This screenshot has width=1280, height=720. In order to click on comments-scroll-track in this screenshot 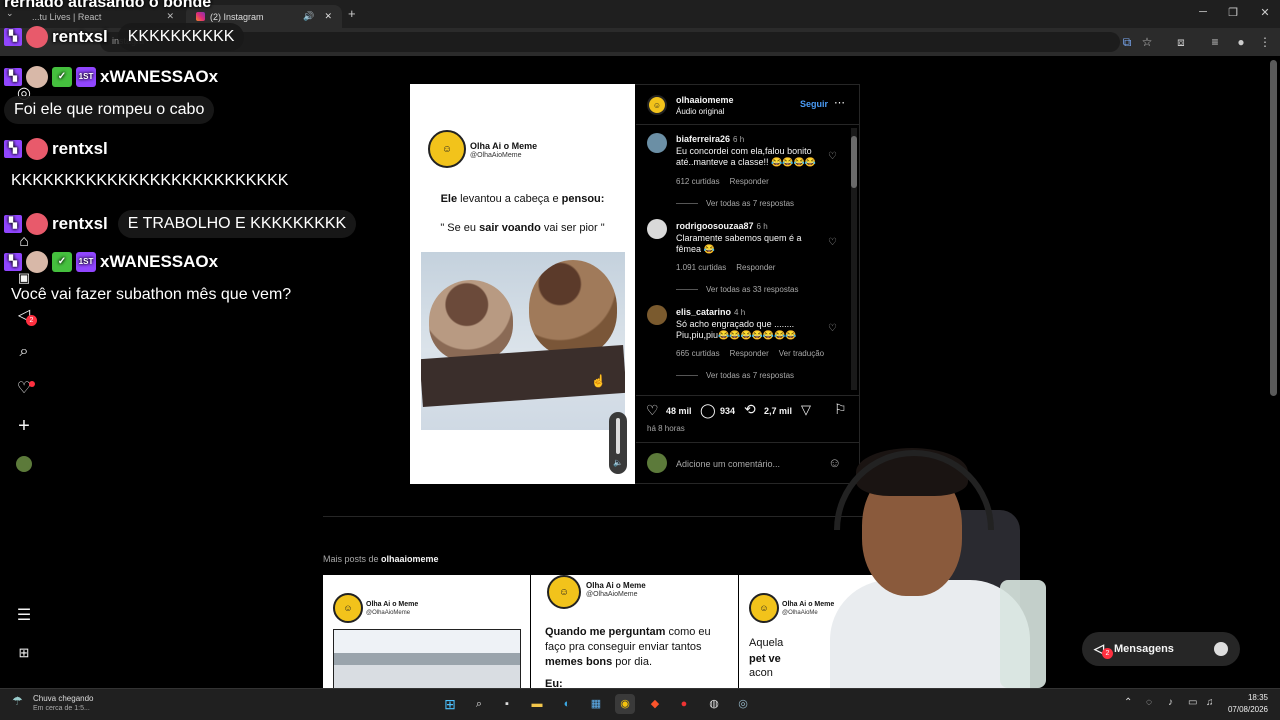, I will do `click(854, 259)`.